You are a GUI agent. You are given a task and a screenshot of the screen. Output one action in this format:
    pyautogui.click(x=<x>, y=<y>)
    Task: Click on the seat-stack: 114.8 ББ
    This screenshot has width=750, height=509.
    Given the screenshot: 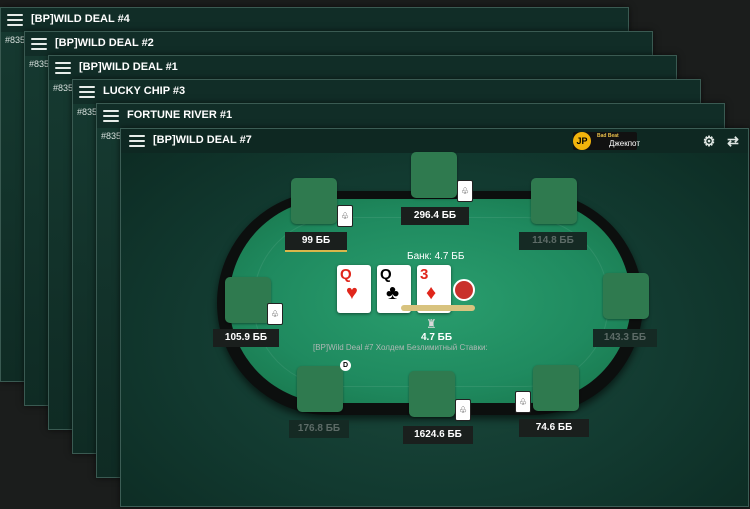 What is the action you would take?
    pyautogui.click(x=553, y=241)
    